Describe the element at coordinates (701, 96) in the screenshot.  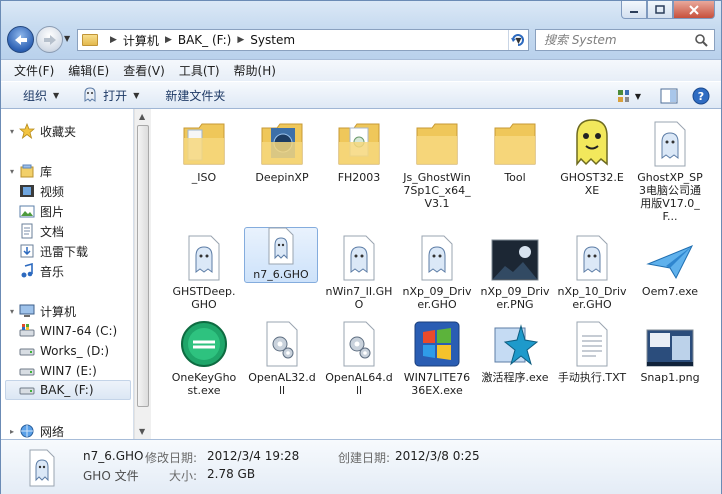
I see `help-button: ?` at that location.